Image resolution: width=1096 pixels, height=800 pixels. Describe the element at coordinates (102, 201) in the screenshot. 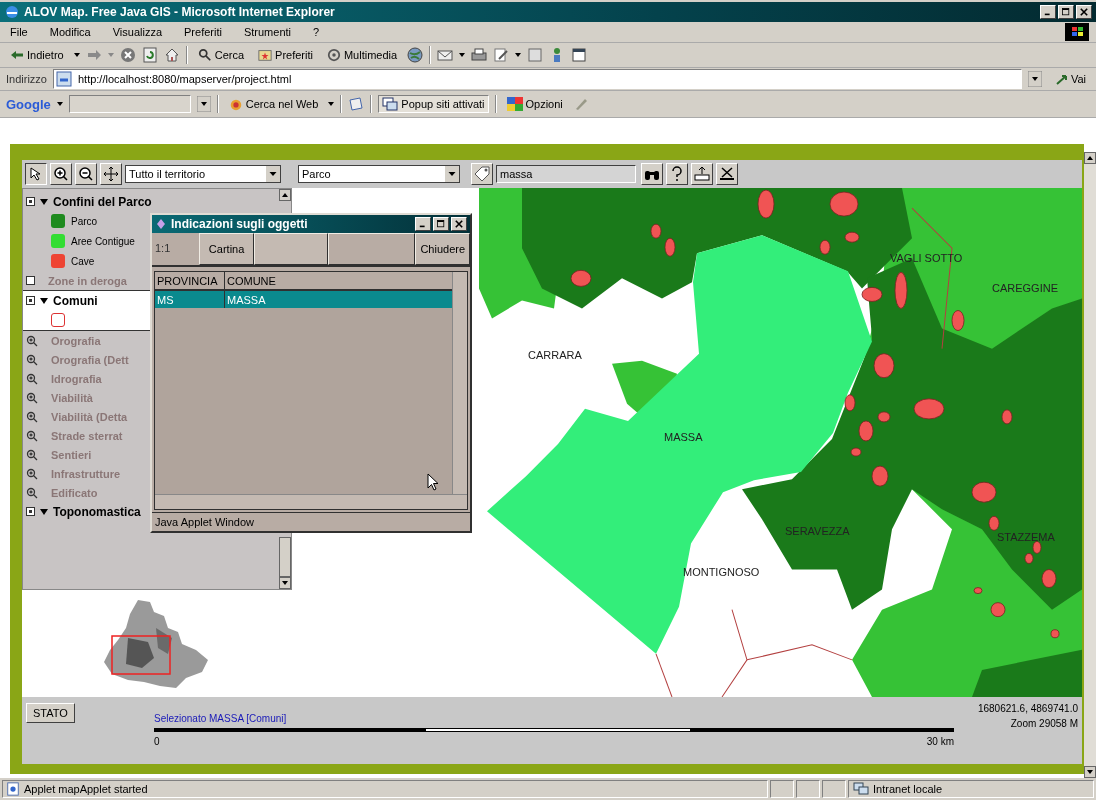

I see `layer-group-label: Confini del Parco` at that location.